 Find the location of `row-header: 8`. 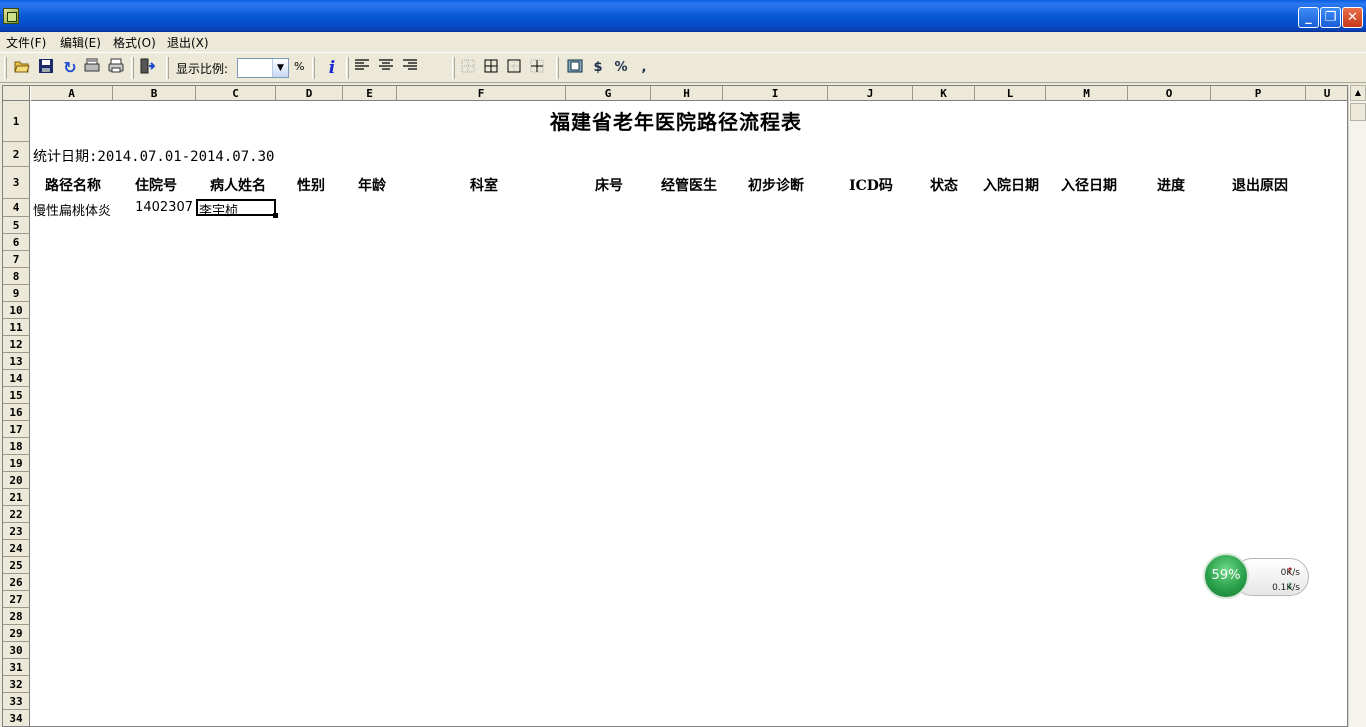

row-header: 8 is located at coordinates (16, 276).